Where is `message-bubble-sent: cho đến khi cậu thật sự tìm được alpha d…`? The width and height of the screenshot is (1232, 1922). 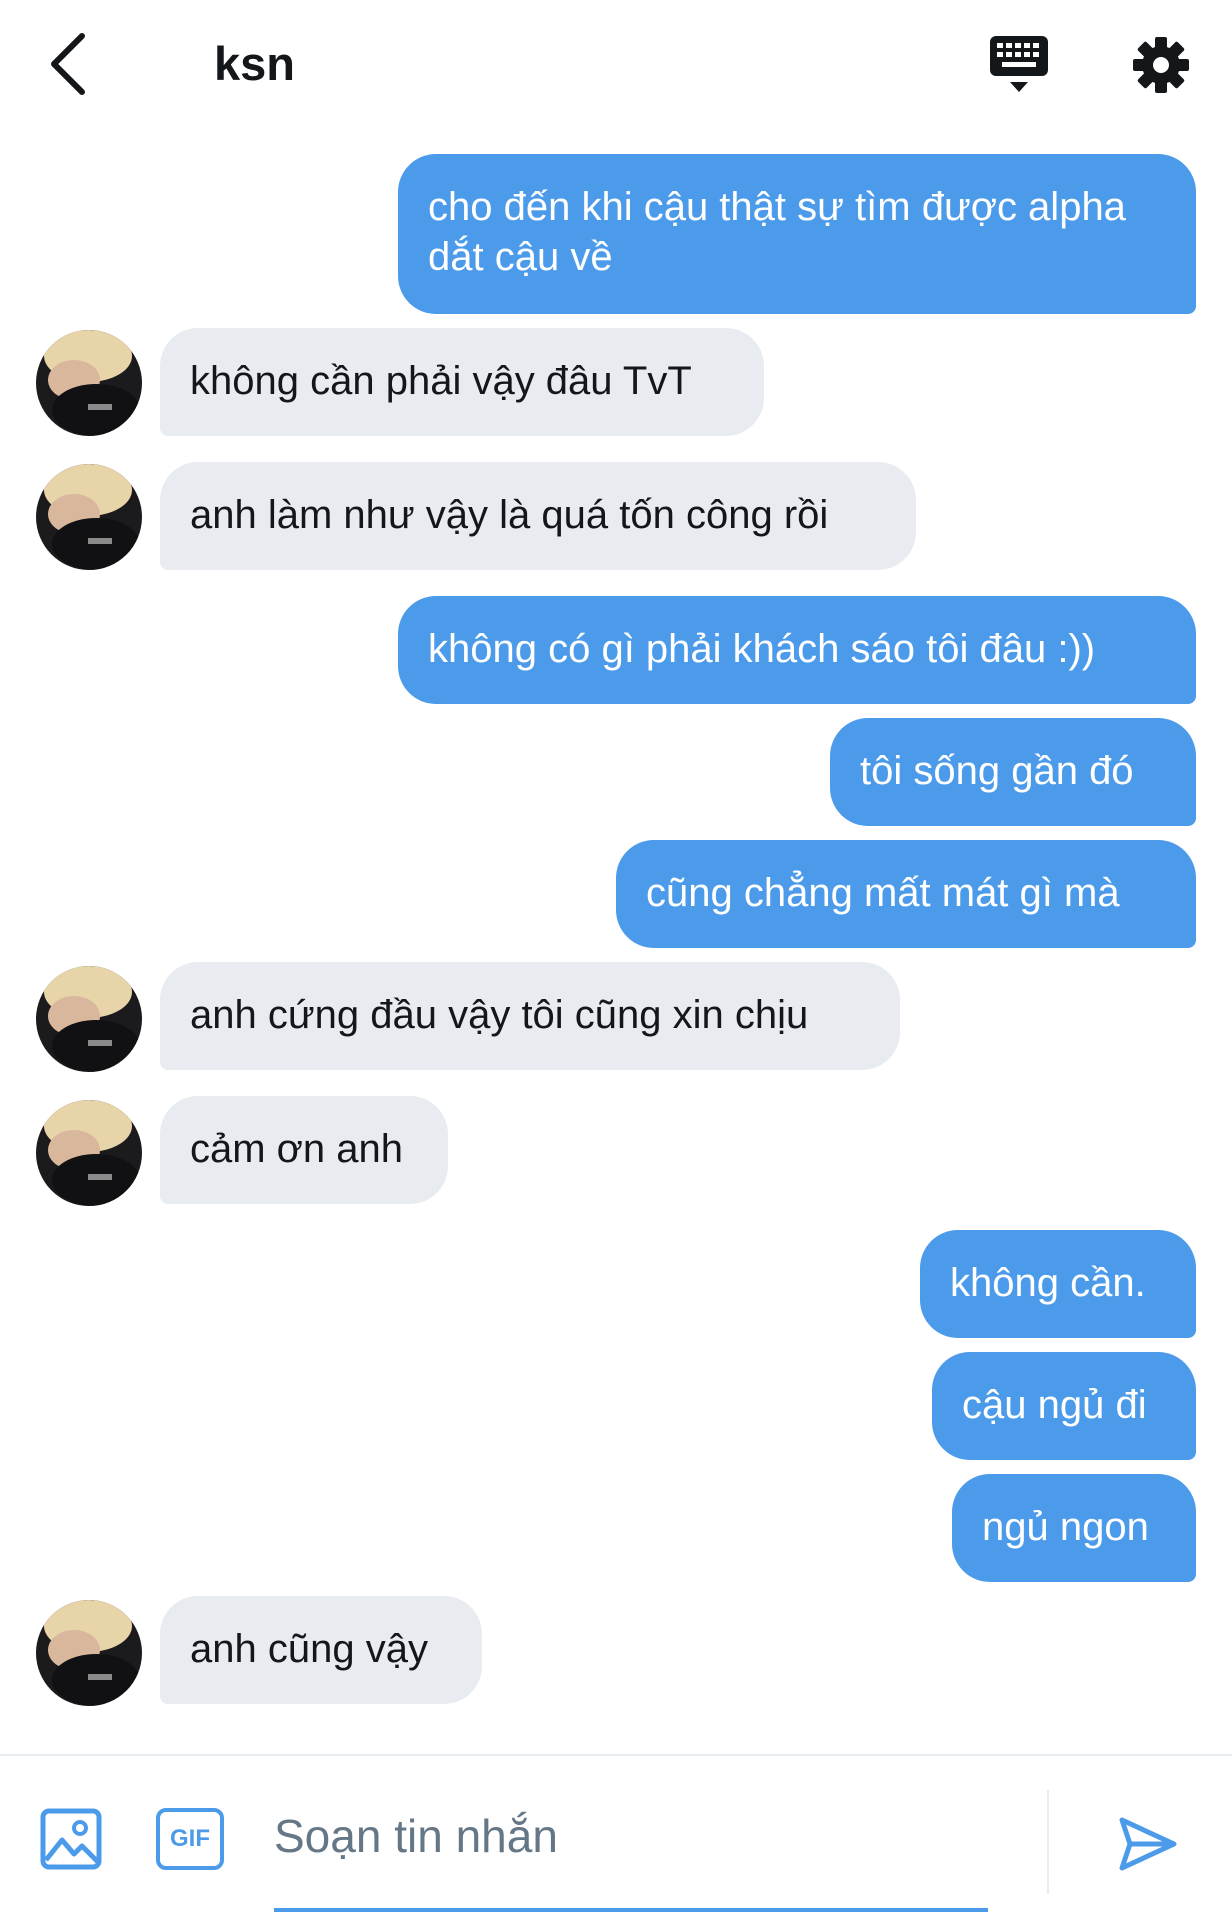
message-bubble-sent: cho đến khi cậu thật sự tìm được alpha d… is located at coordinates (797, 234).